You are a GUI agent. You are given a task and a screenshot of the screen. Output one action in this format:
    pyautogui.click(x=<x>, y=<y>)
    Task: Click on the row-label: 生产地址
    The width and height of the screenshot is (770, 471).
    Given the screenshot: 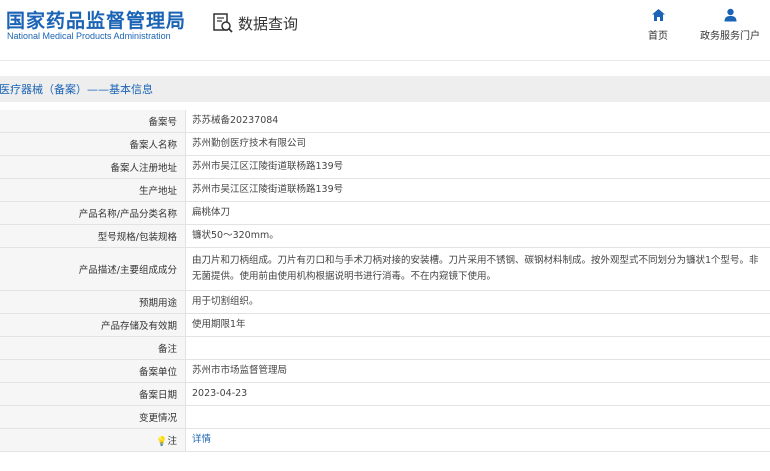 What is the action you would take?
    pyautogui.click(x=93, y=190)
    